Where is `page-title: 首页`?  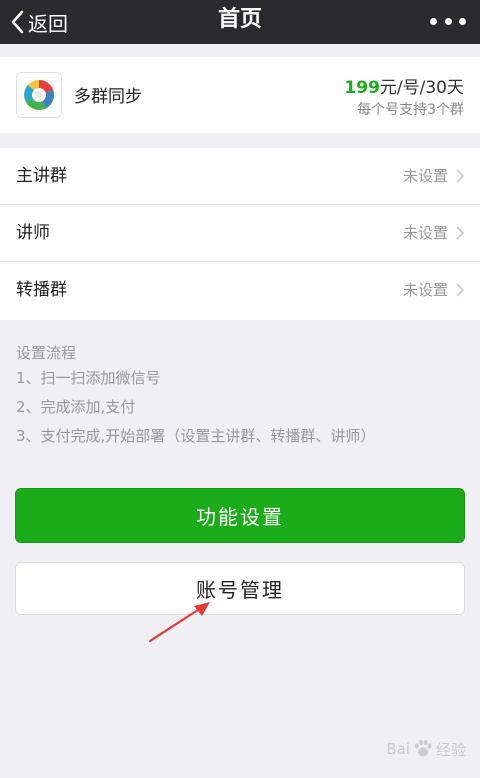 page-title: 首页 is located at coordinates (239, 19).